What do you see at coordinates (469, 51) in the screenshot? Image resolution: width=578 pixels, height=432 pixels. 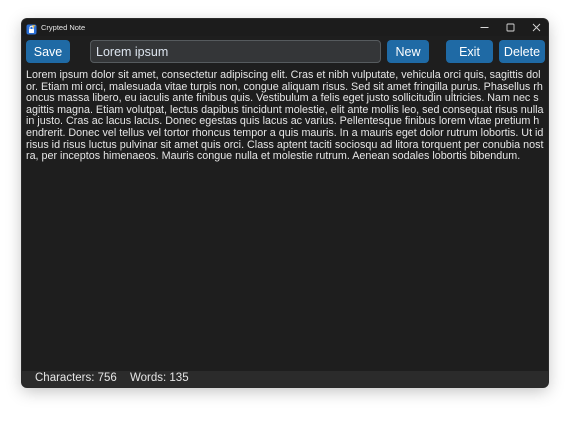 I see `exit-button: Exit` at bounding box center [469, 51].